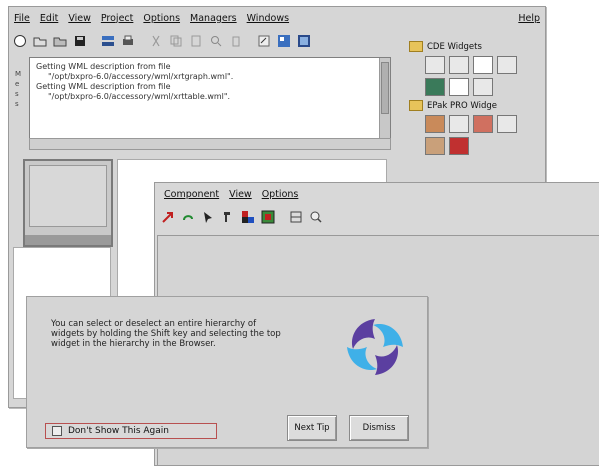 The image size is (599, 466). I want to click on main-toolbar, so click(162, 41).